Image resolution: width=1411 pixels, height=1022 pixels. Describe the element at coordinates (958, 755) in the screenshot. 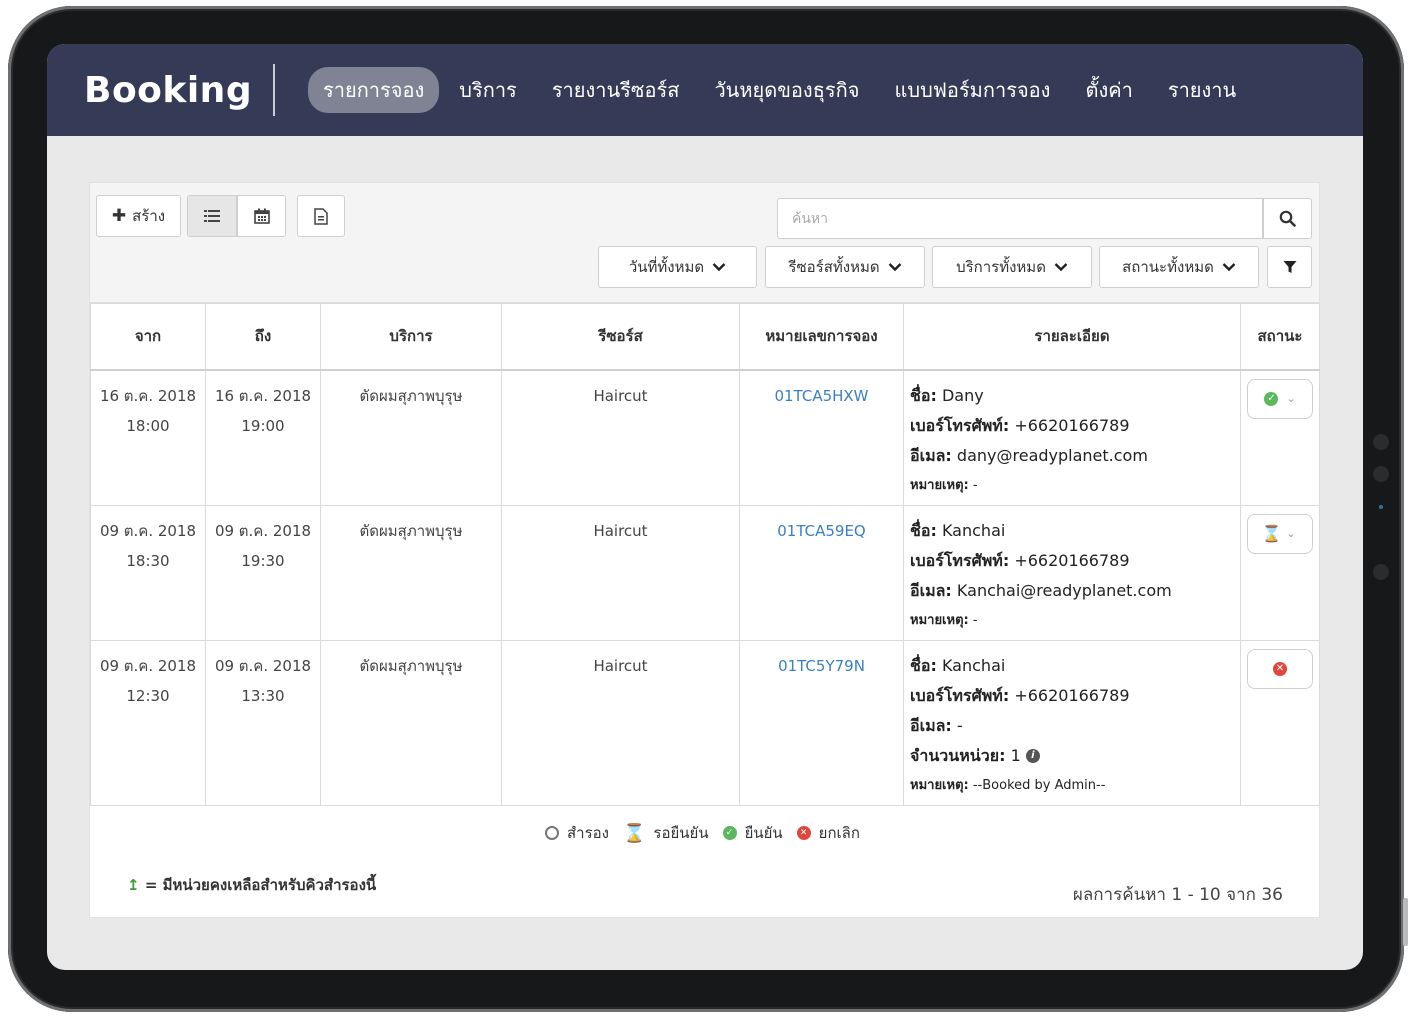

I see `units-label: จำนวนหน่วย:` at that location.